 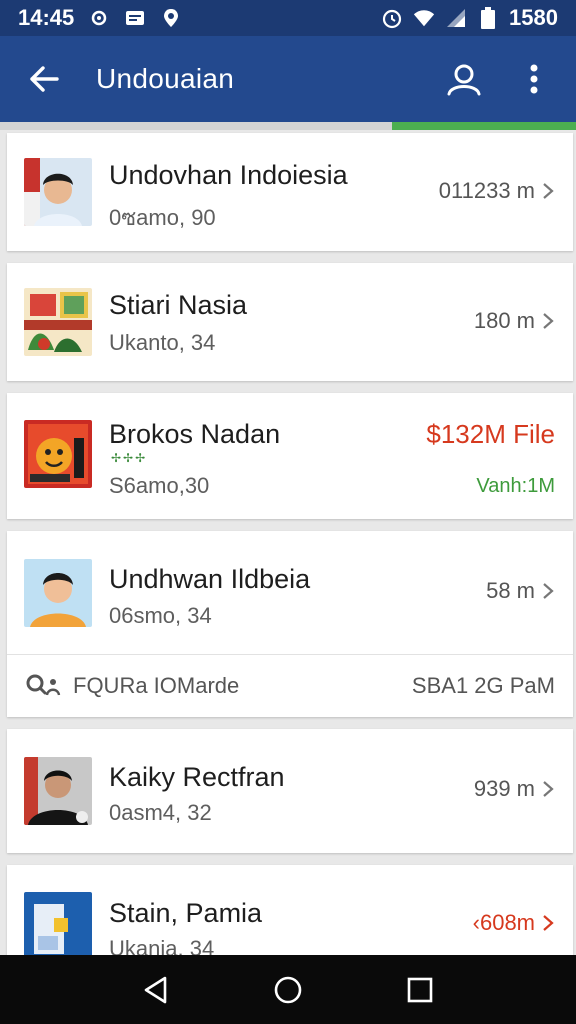 I want to click on filter-row: FQURa IOMarde SBA1 2G PaM, so click(x=290, y=686).